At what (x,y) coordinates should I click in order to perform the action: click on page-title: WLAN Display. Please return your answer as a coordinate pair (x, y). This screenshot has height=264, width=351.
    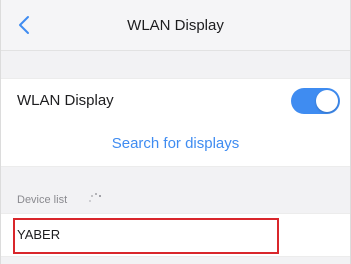
    Looking at the image, I should click on (175, 25).